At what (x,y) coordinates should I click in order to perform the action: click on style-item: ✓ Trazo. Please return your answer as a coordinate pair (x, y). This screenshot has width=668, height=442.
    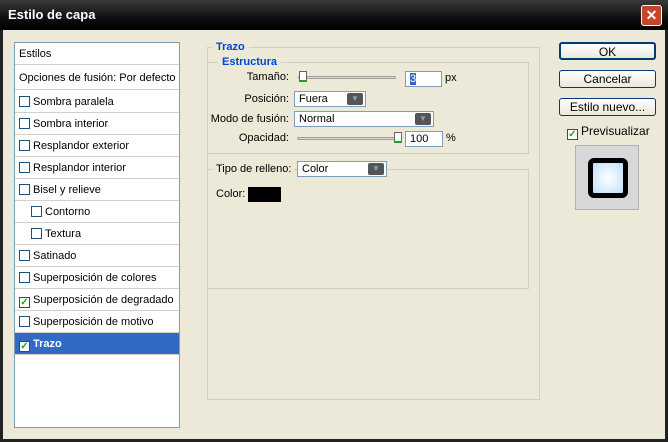
    Looking at the image, I should click on (97, 344).